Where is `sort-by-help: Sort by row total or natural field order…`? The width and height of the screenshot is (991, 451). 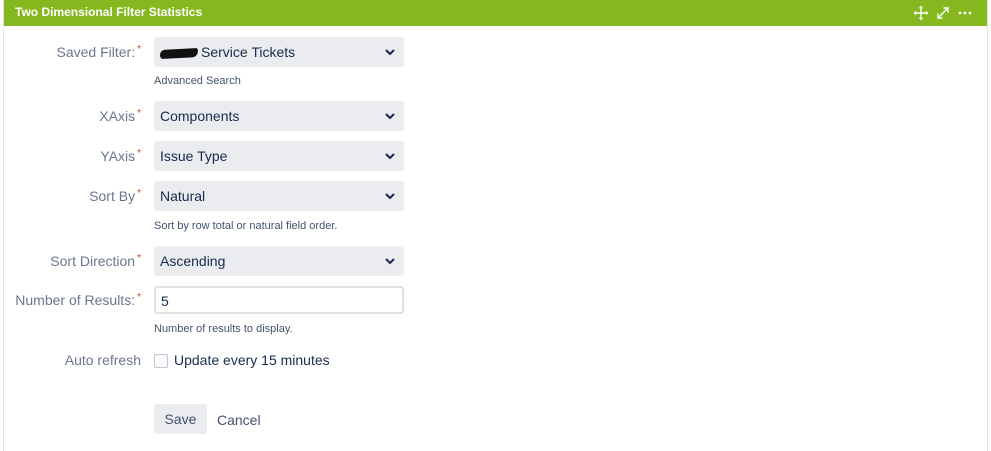
sort-by-help: Sort by row total or natural field order… is located at coordinates (246, 226).